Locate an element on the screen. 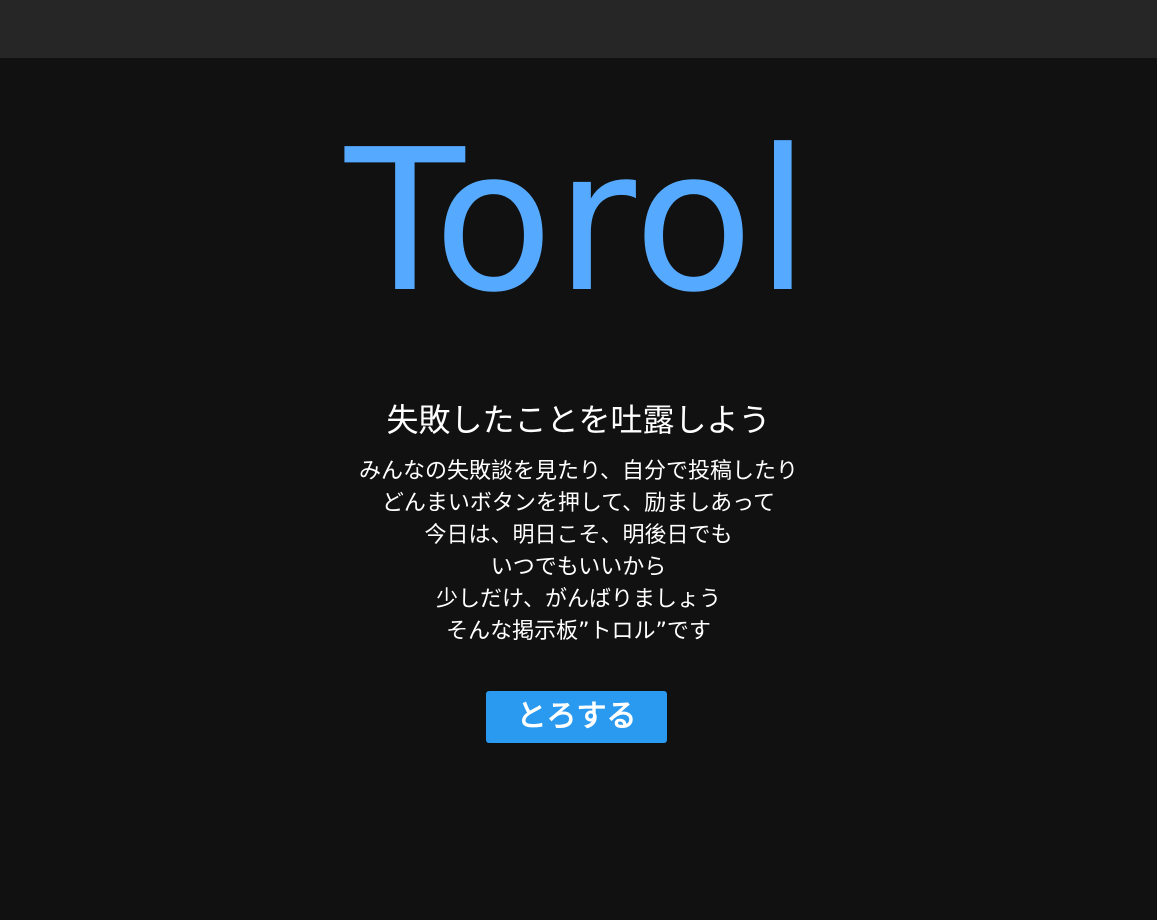 This screenshot has width=1157, height=920. description-line: 少しだけ、がんばりましょう is located at coordinates (578, 599).